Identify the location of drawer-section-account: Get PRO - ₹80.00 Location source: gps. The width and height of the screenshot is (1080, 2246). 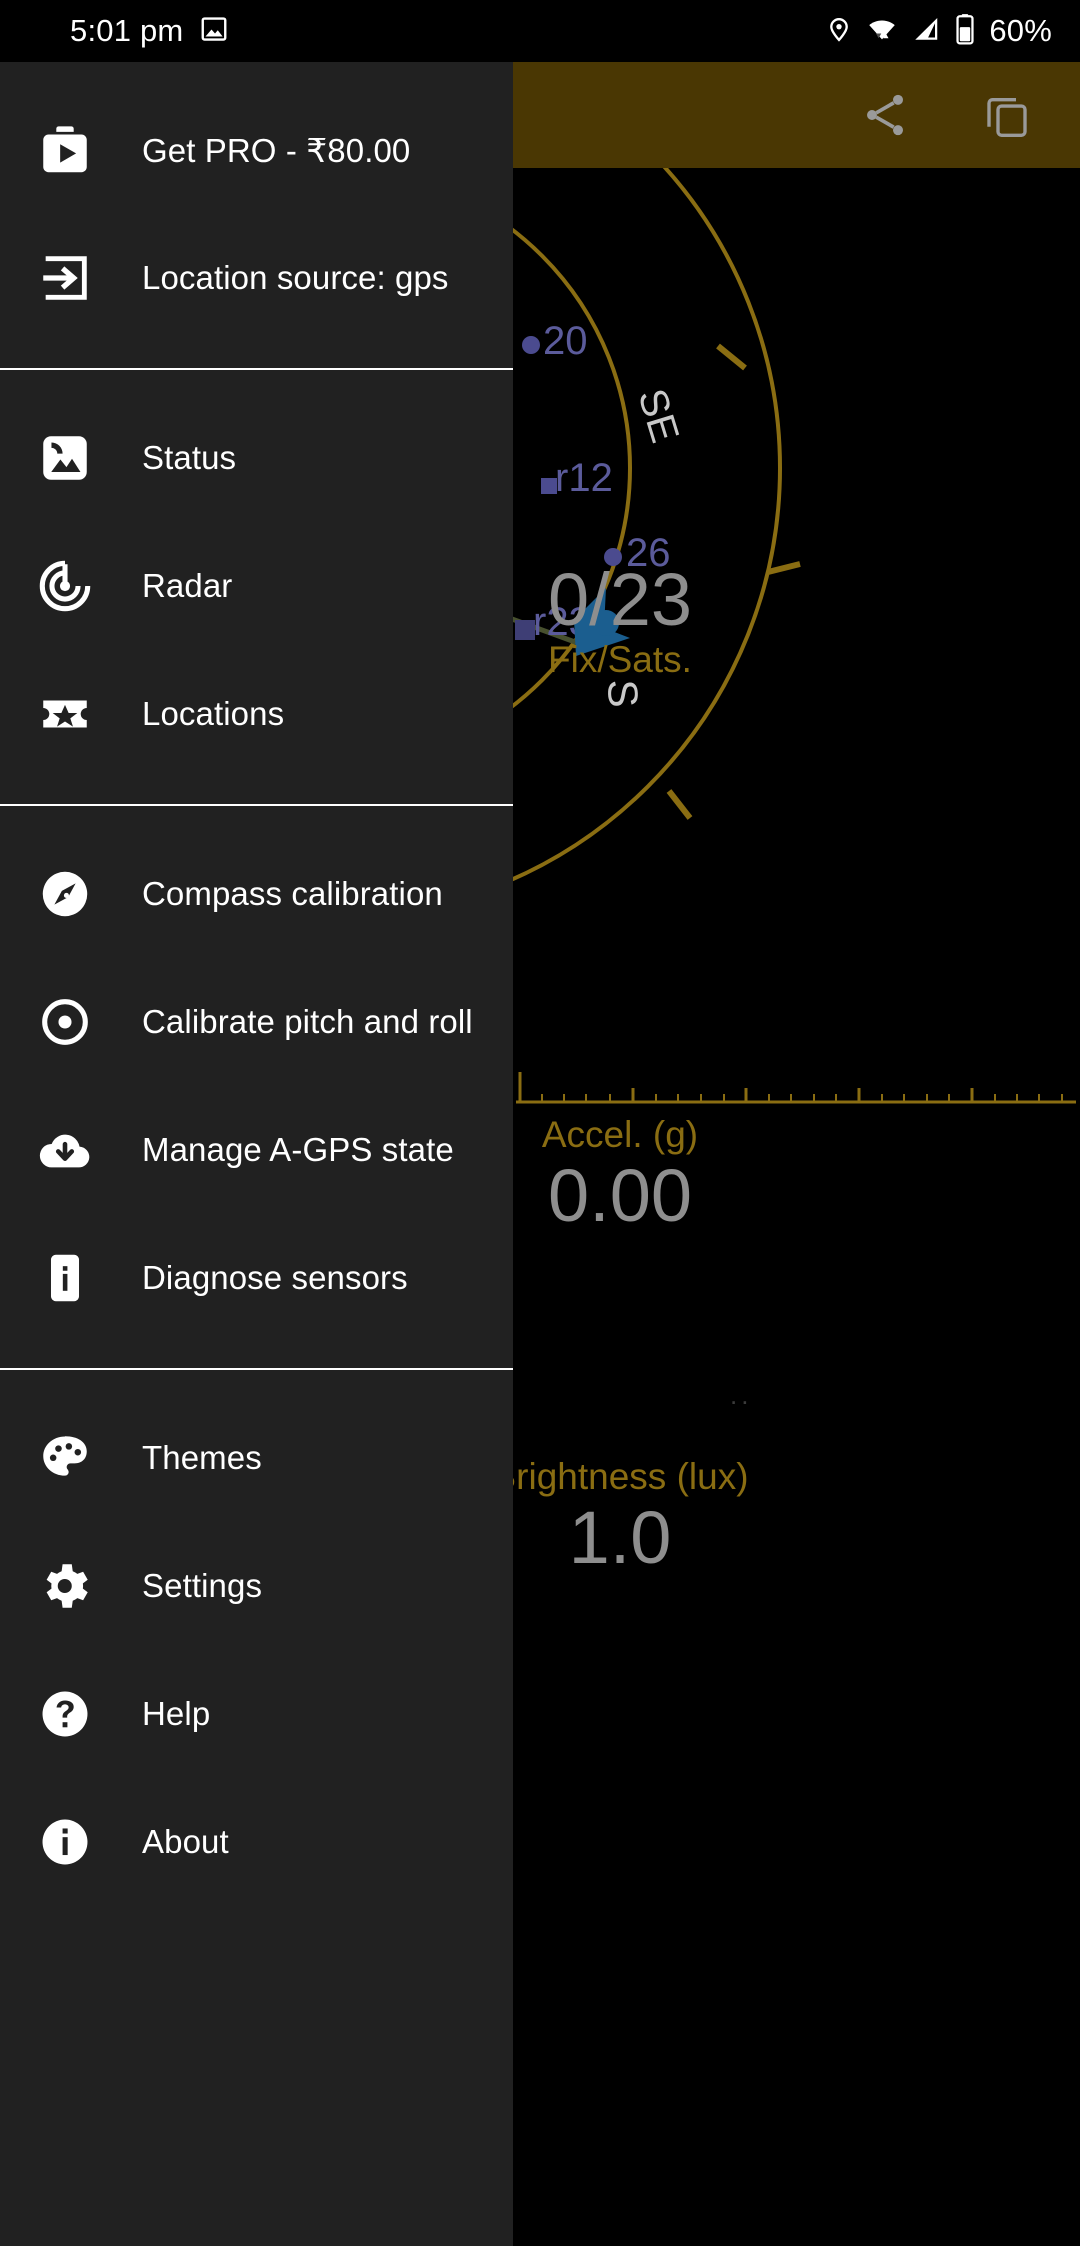
(256, 215).